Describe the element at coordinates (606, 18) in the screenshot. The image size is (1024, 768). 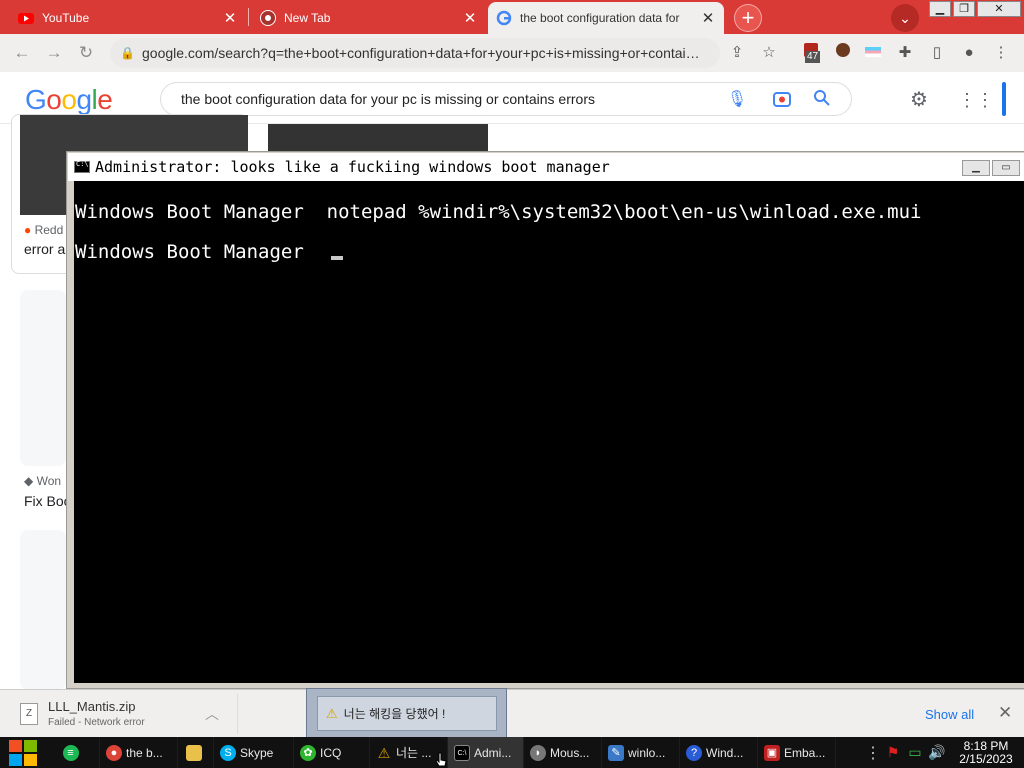
I see `tab-google-search: the boot configuration data for ✕` at that location.